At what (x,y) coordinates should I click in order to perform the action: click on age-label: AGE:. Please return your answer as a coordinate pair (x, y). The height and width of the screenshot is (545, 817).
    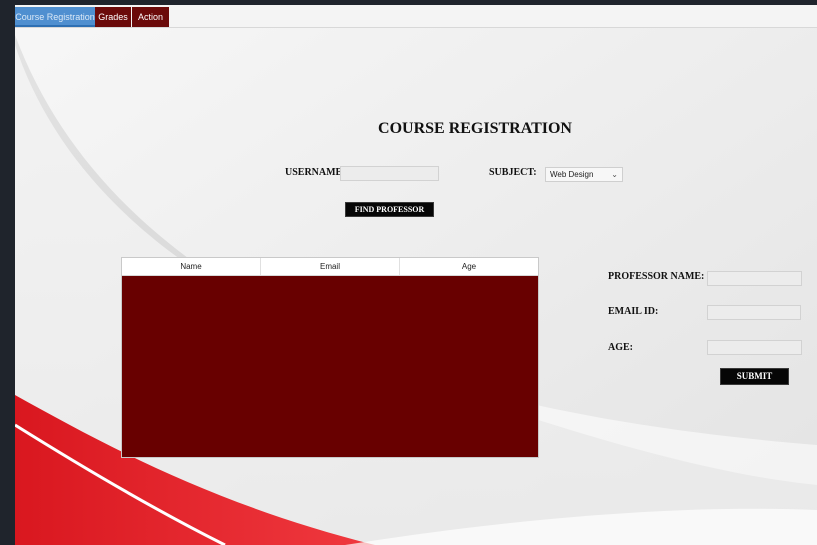
    Looking at the image, I should click on (620, 347).